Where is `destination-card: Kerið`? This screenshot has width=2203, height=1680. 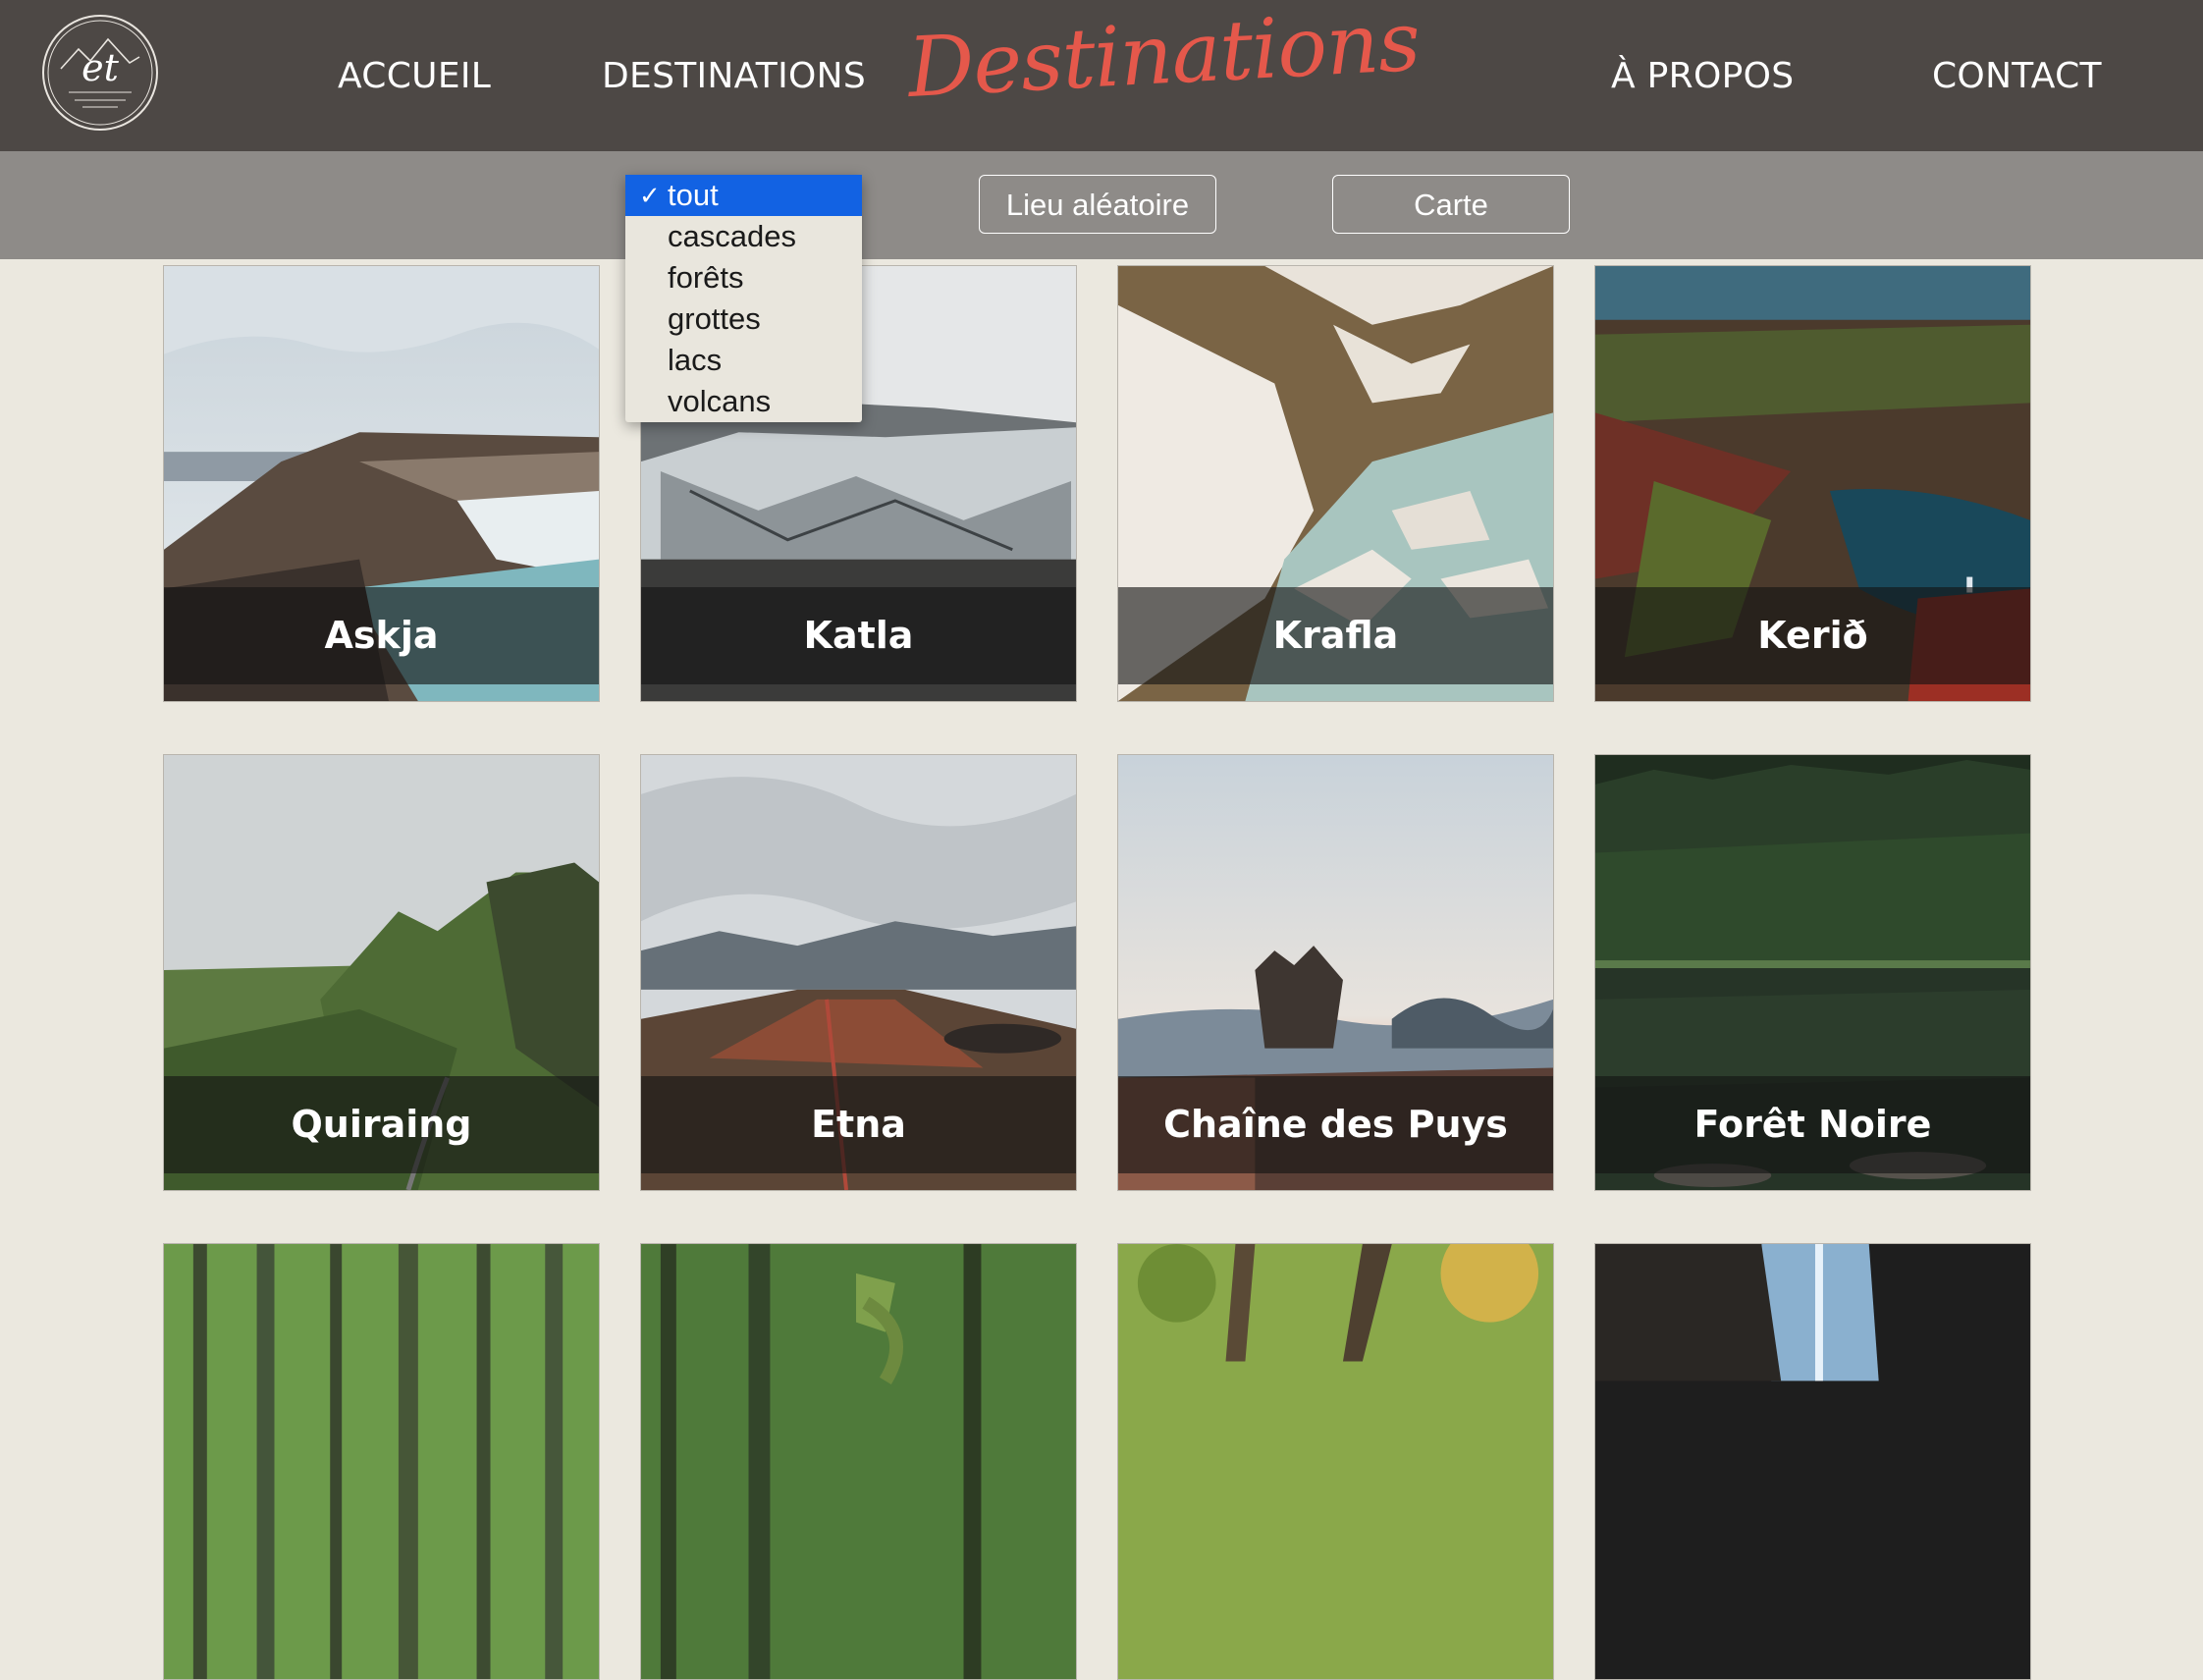
destination-card: Kerið is located at coordinates (1813, 483).